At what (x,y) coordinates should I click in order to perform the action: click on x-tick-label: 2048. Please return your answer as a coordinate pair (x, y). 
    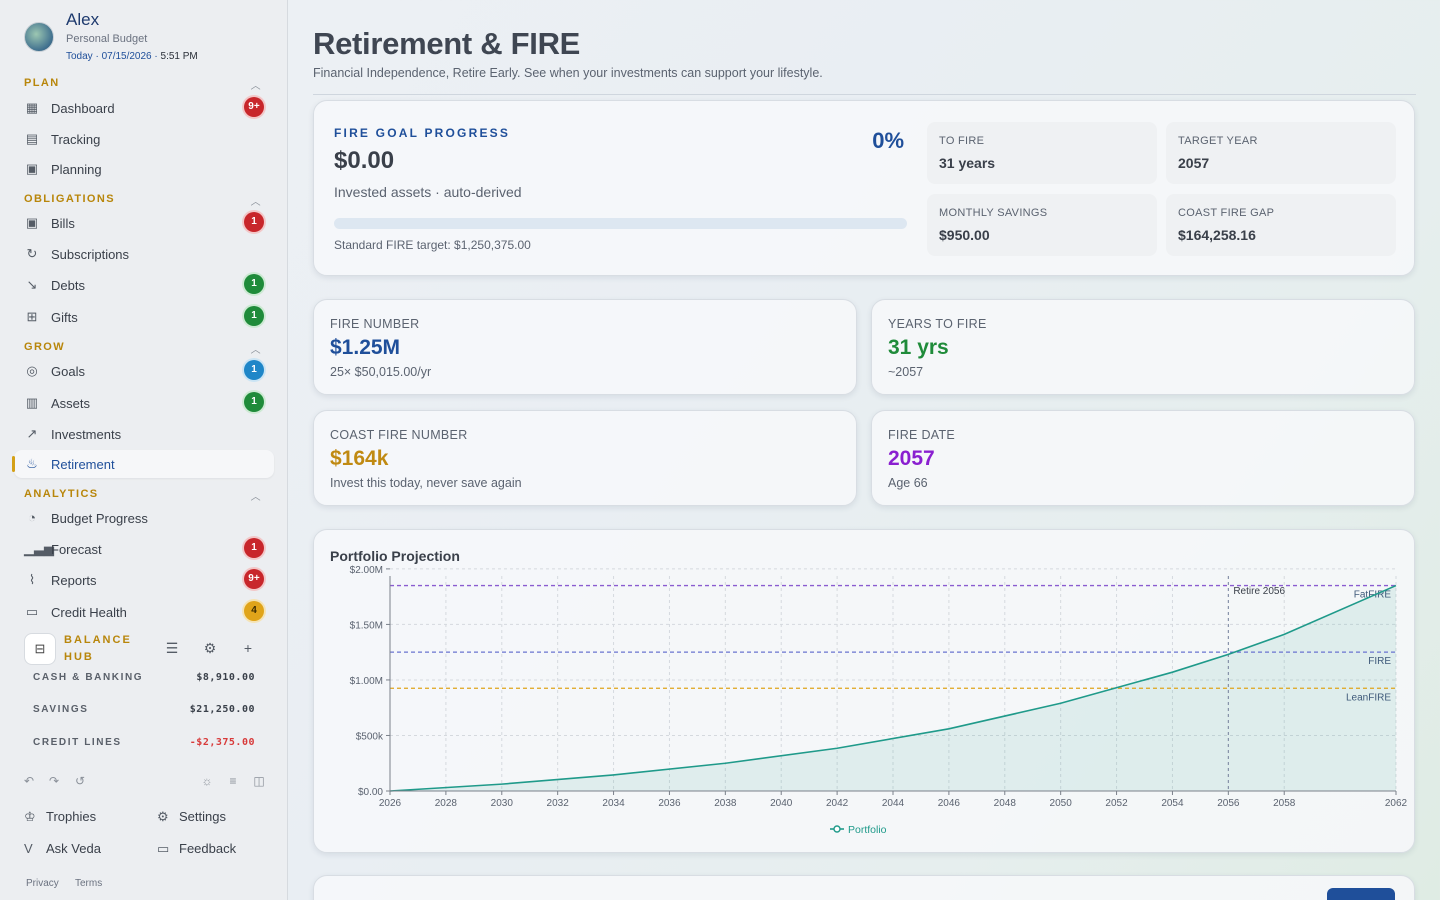
    Looking at the image, I should click on (1005, 803).